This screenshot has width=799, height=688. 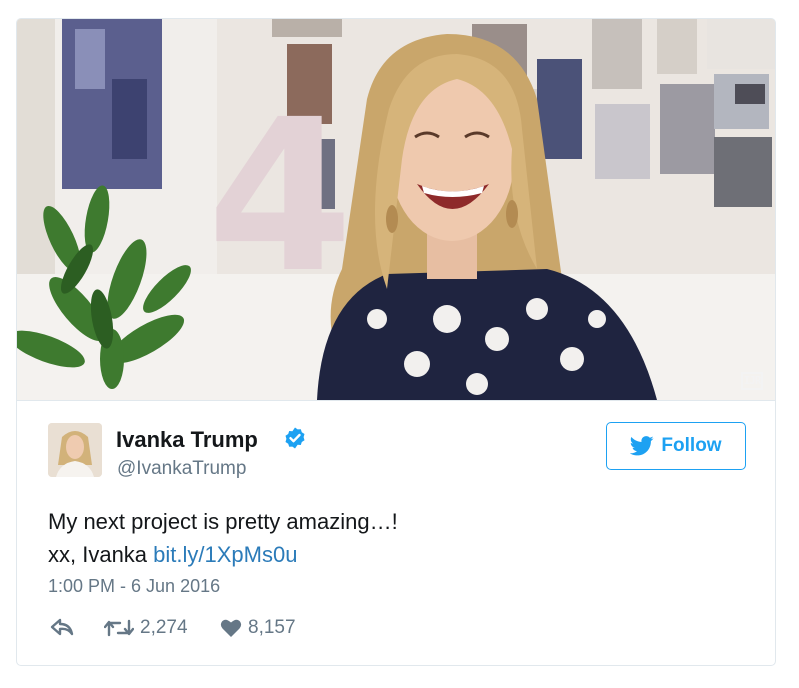 I want to click on tweet-text-line1: My next project is pretty amazing…!, so click(x=223, y=521).